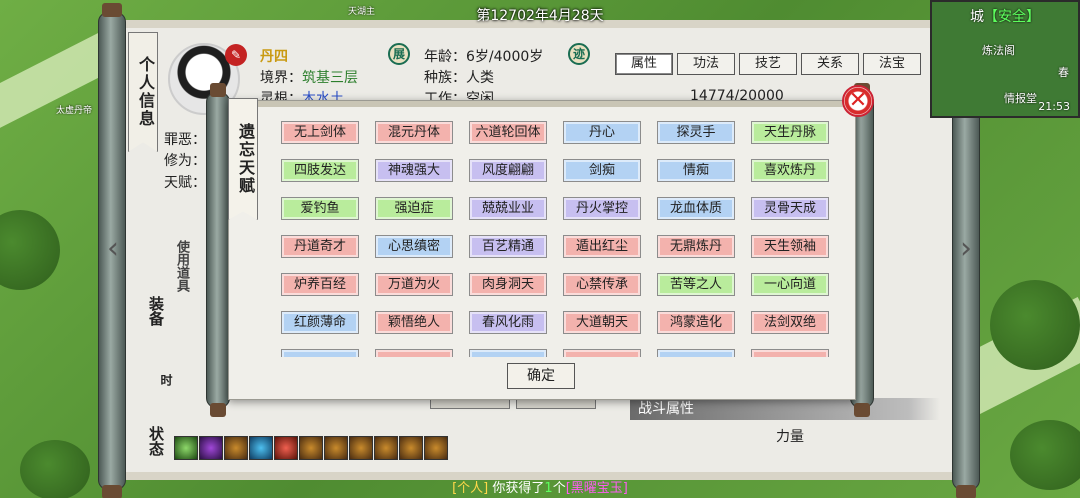  What do you see at coordinates (320, 246) in the screenshot?
I see `talent-button: 丹道奇才` at bounding box center [320, 246].